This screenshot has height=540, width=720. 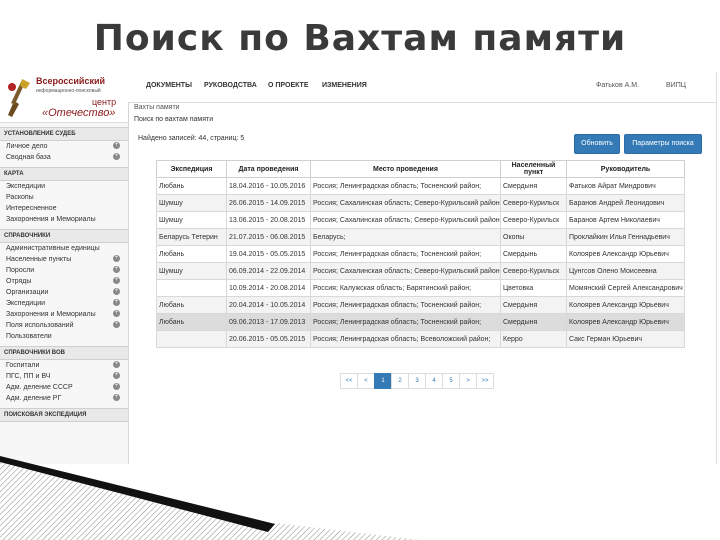 I want to click on sidebar-item-label: Поросли, so click(x=20, y=270).